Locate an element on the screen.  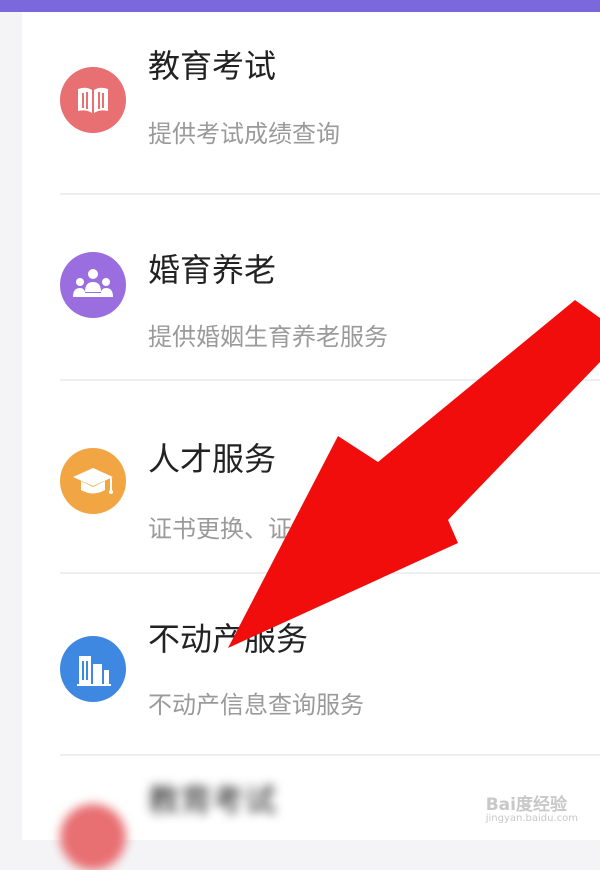
watermark-brand: Bai度经验 is located at coordinates (526, 805).